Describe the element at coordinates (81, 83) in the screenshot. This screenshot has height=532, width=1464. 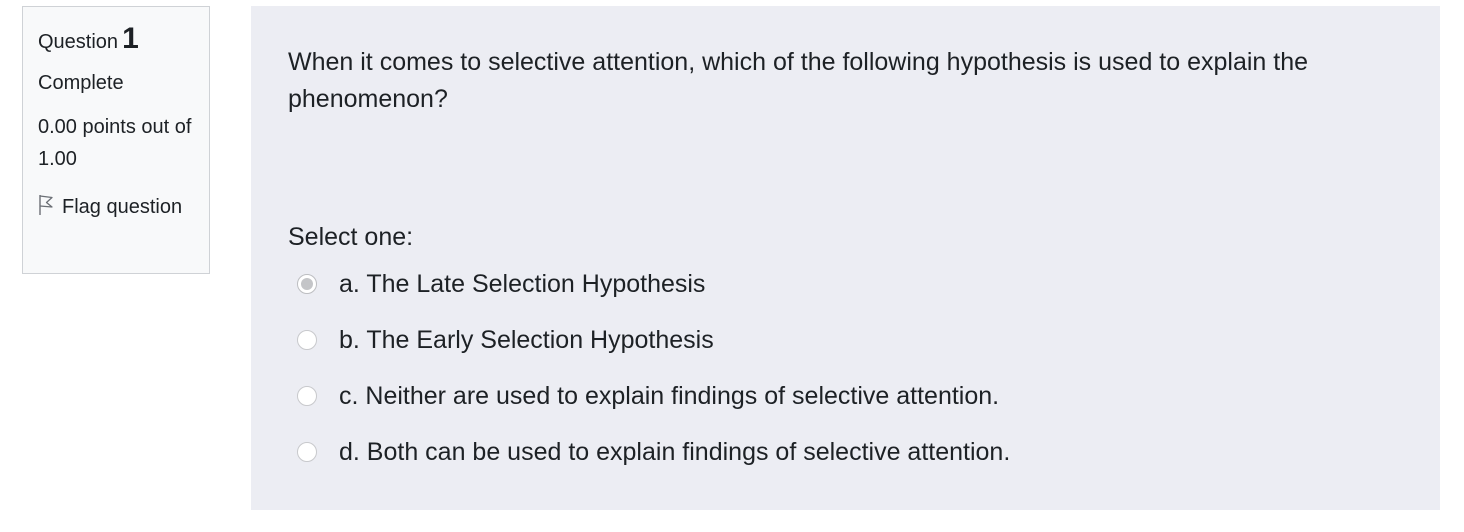
I see `question-state: Complete` at that location.